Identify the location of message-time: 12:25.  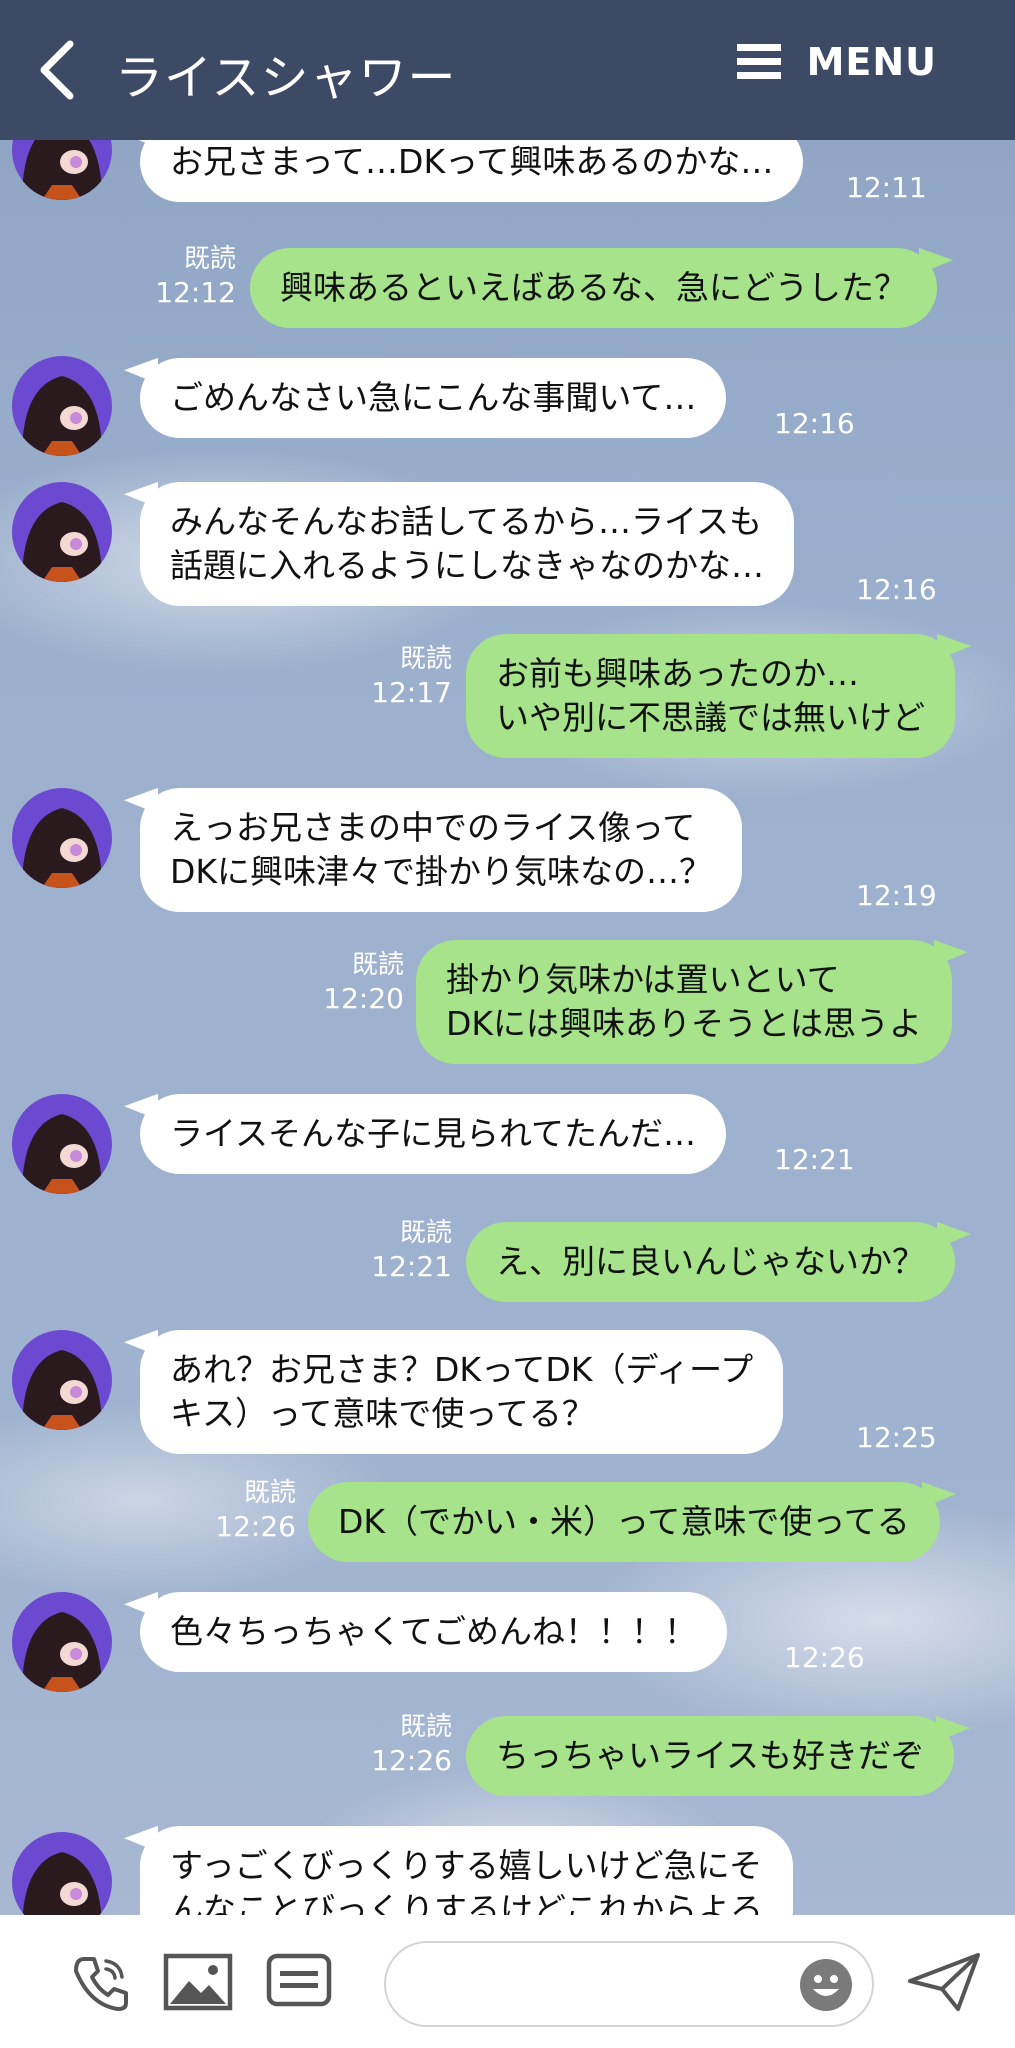
(896, 1437).